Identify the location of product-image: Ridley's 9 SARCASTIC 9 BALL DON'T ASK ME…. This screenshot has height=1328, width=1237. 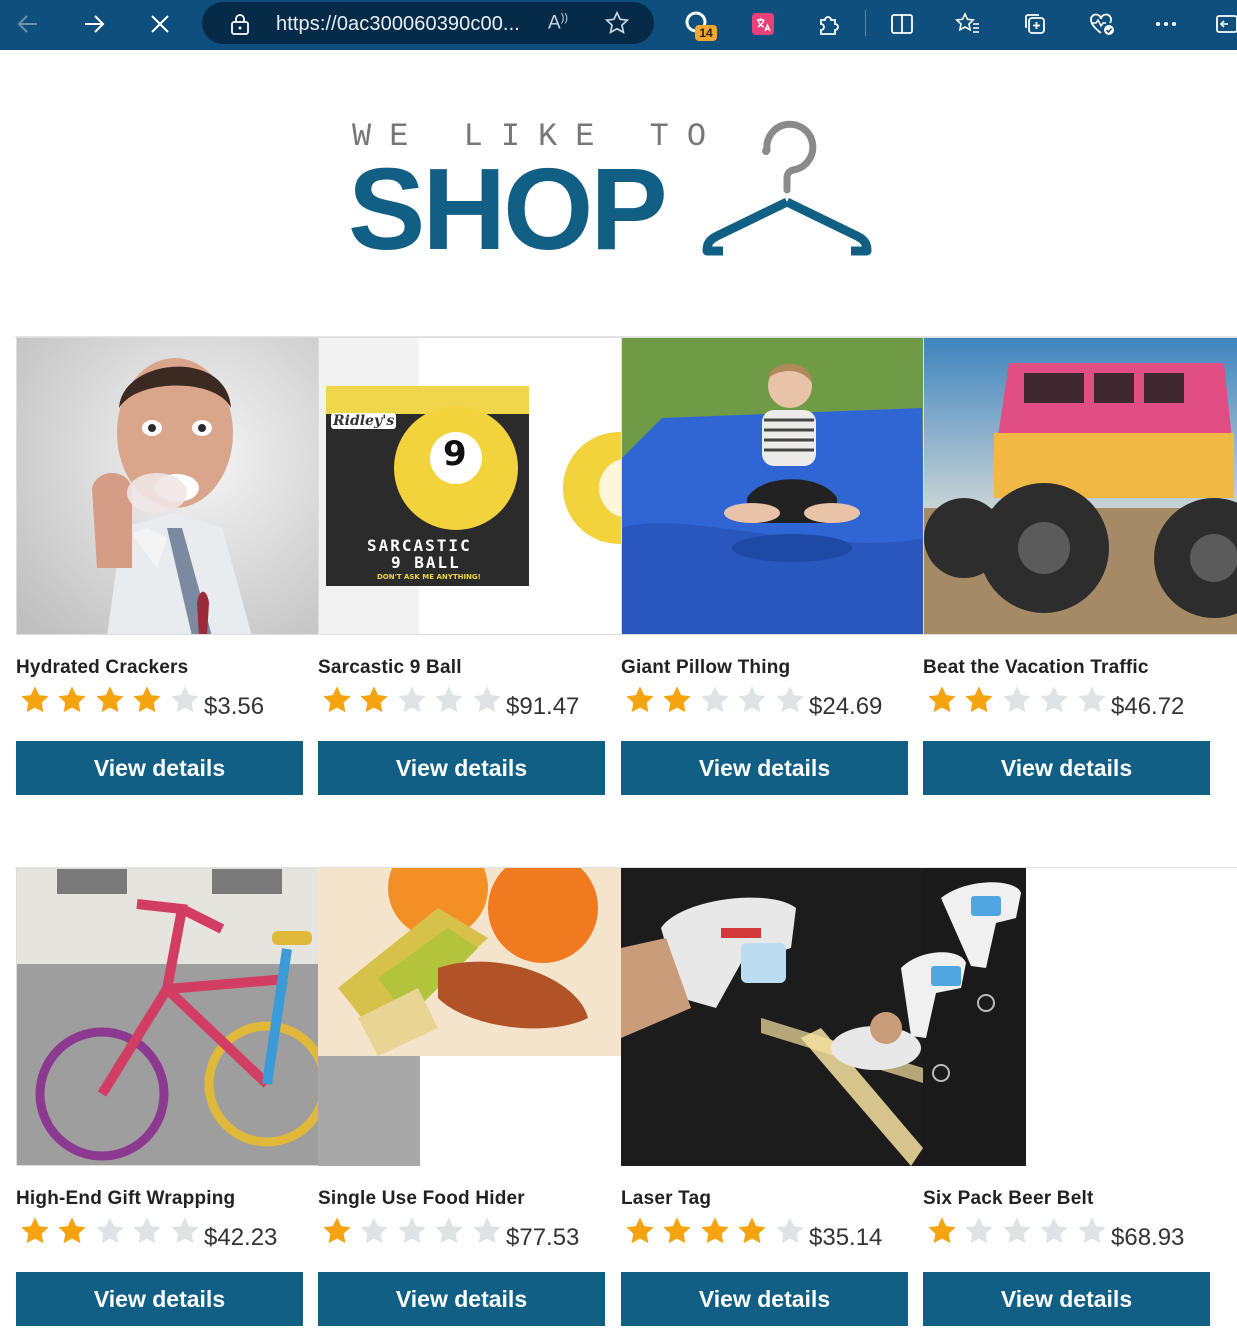
(469, 486).